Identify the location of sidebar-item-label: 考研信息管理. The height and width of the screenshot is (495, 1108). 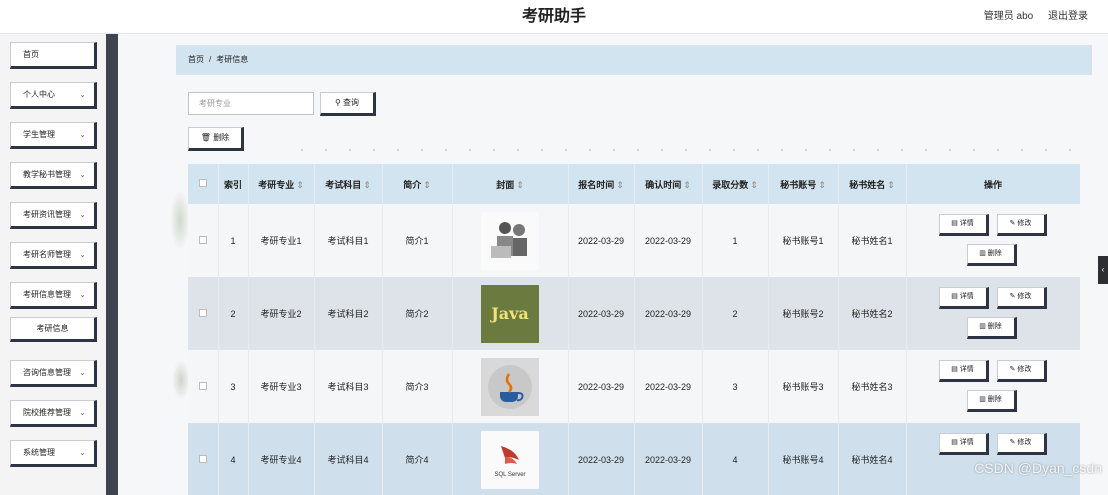
(47, 294).